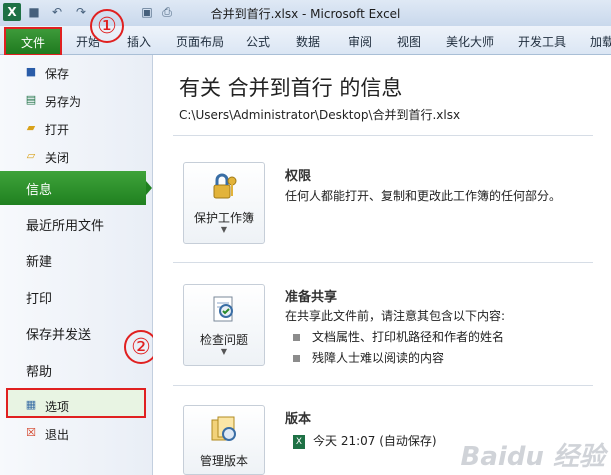 This screenshot has height=475, width=611. I want to click on tab-review: 审阅, so click(360, 41).